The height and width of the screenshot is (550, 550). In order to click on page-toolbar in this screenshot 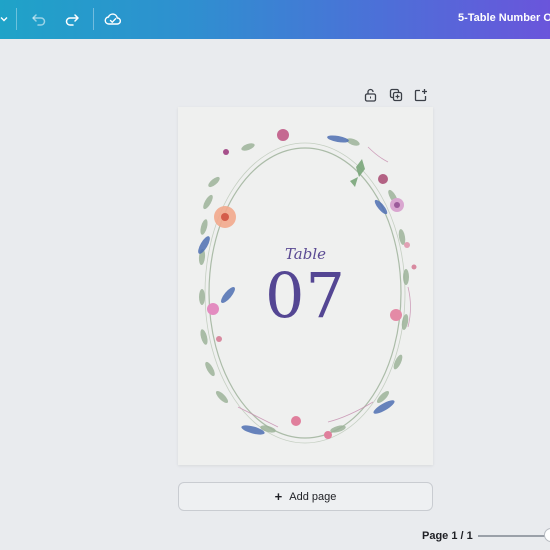, I will do `click(395, 94)`.